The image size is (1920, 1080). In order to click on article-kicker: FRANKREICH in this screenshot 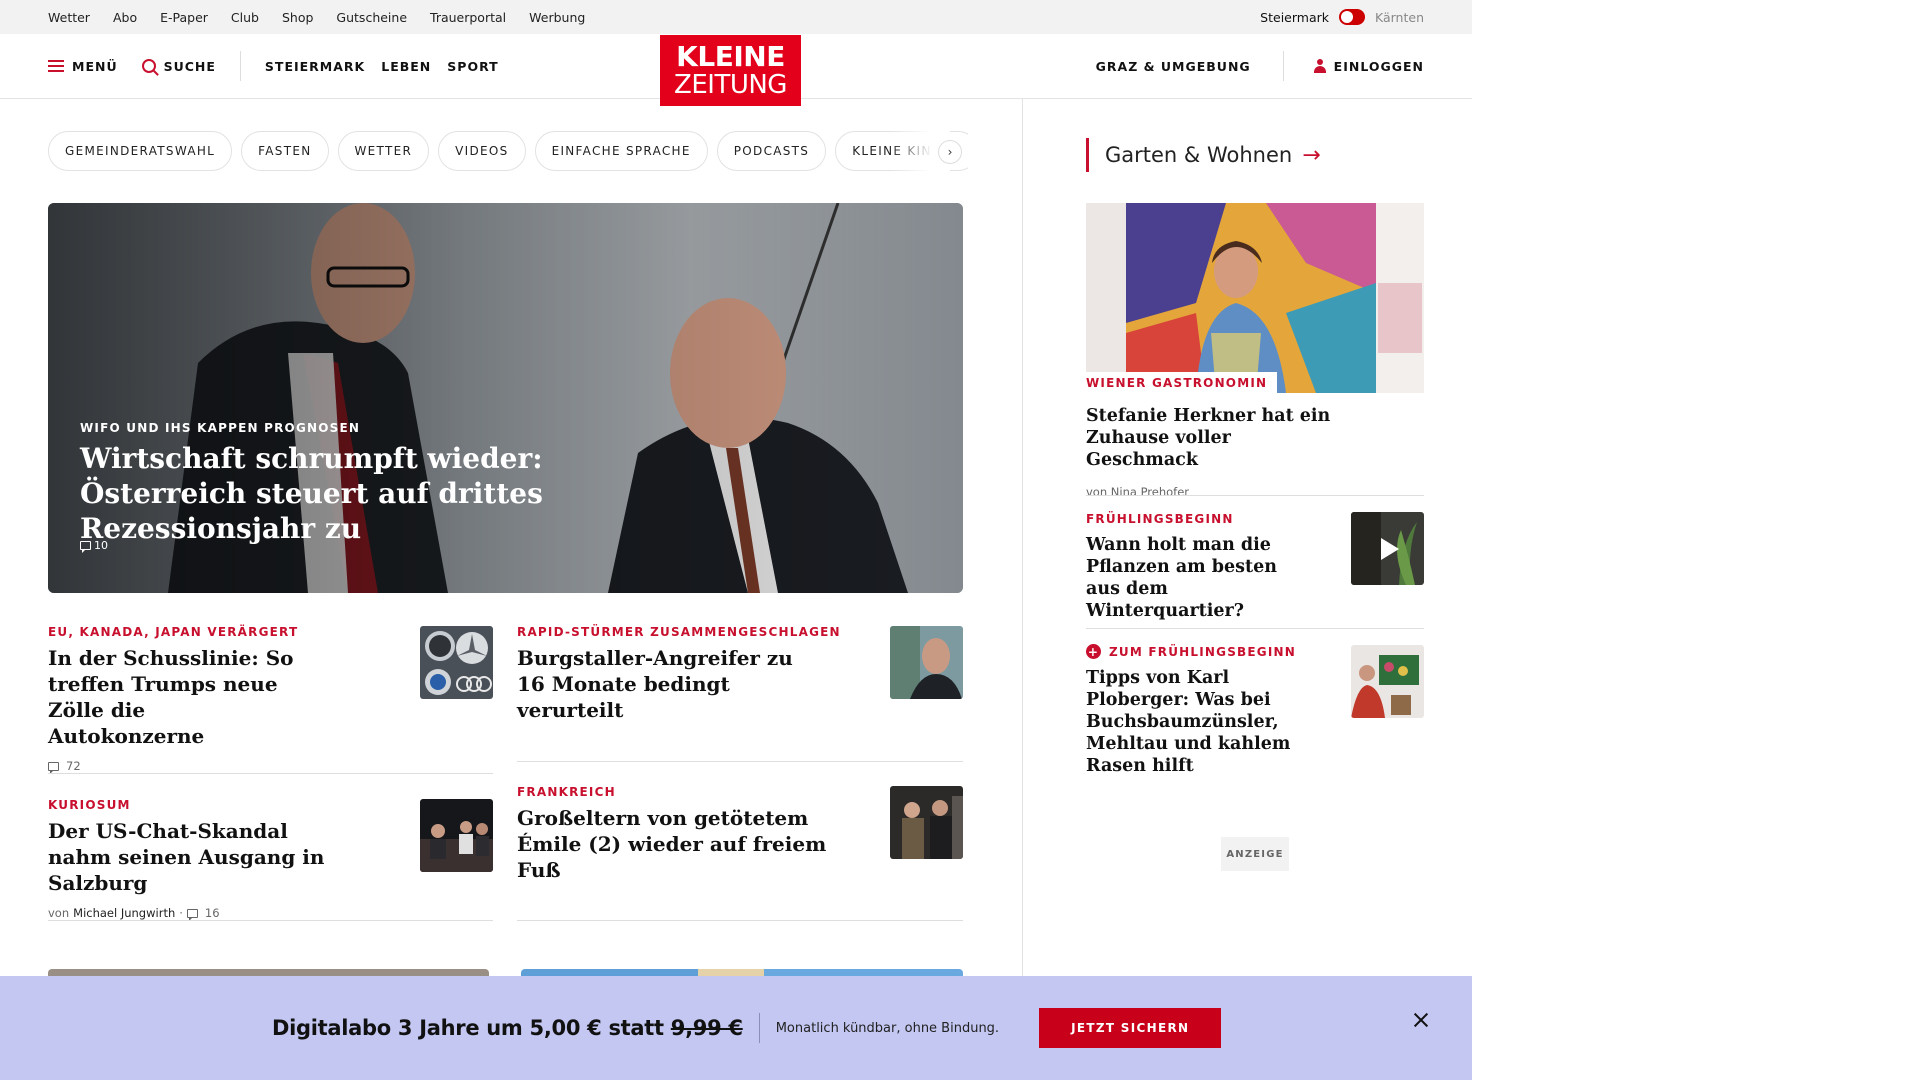, I will do `click(566, 792)`.